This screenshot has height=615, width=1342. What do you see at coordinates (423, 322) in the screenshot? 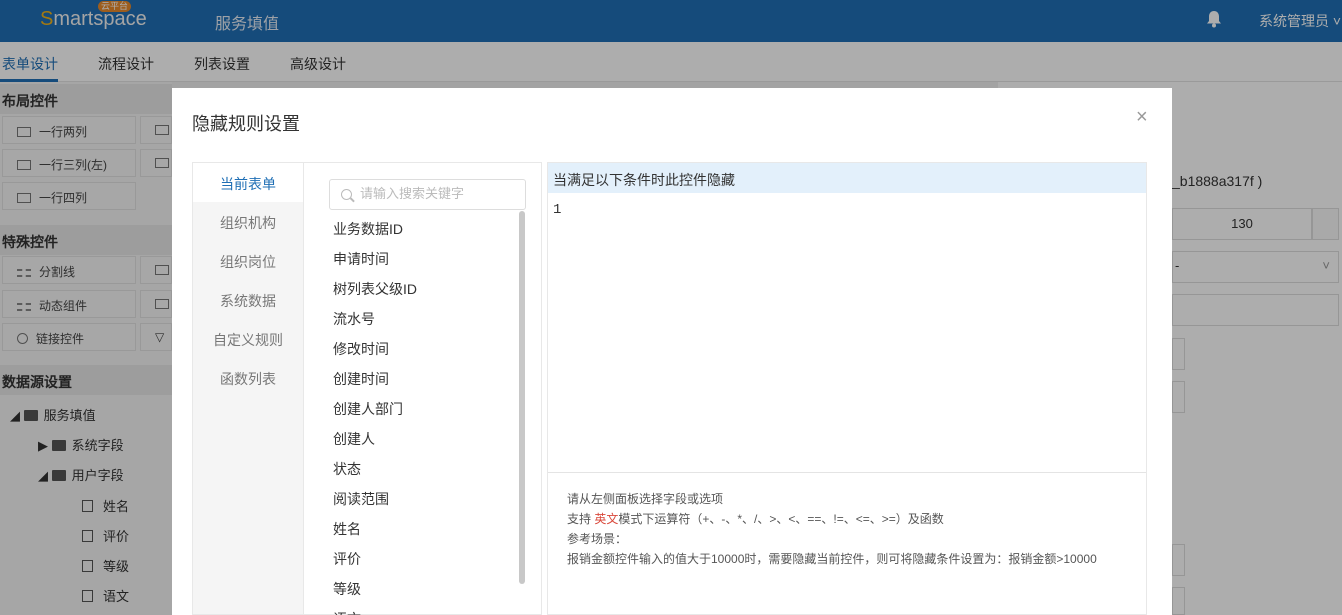
I see `list-item: 流水号` at bounding box center [423, 322].